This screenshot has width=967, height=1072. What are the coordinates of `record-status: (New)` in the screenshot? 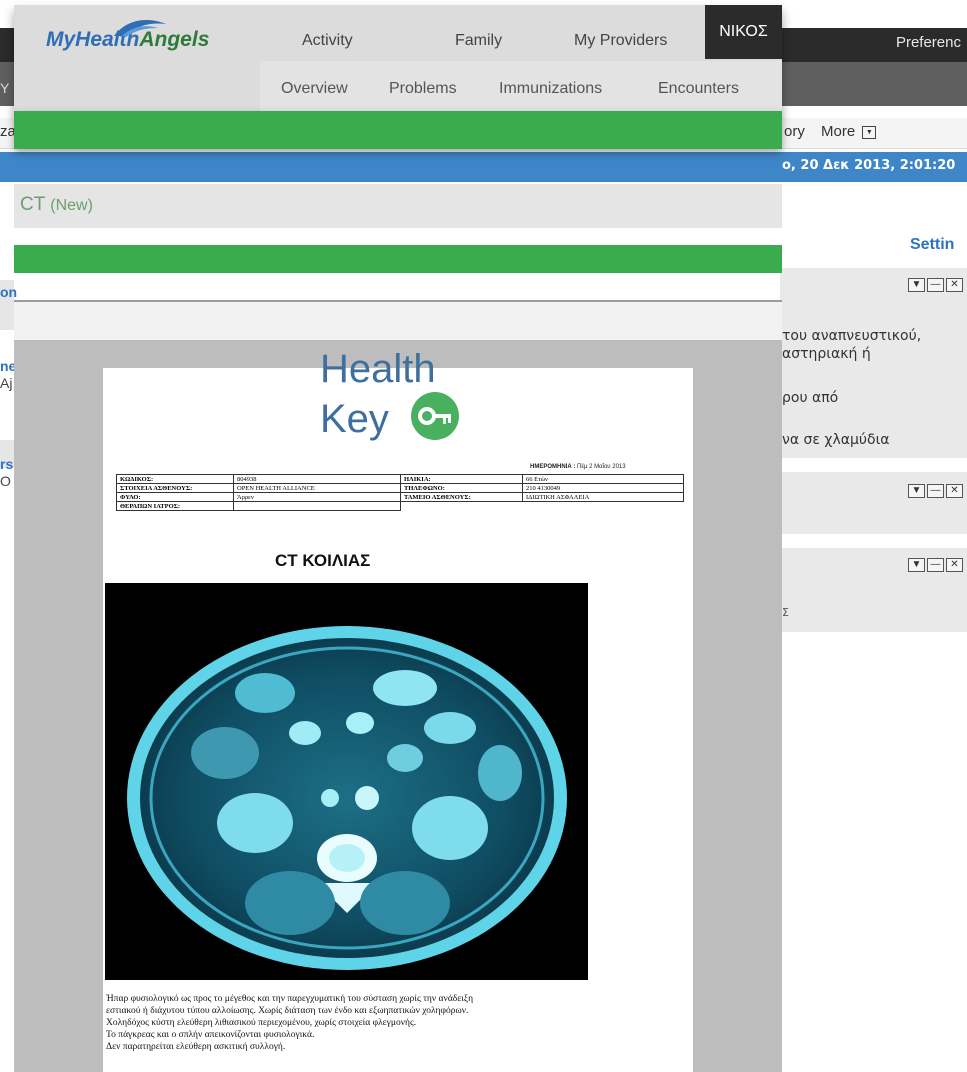 It's located at (71, 205).